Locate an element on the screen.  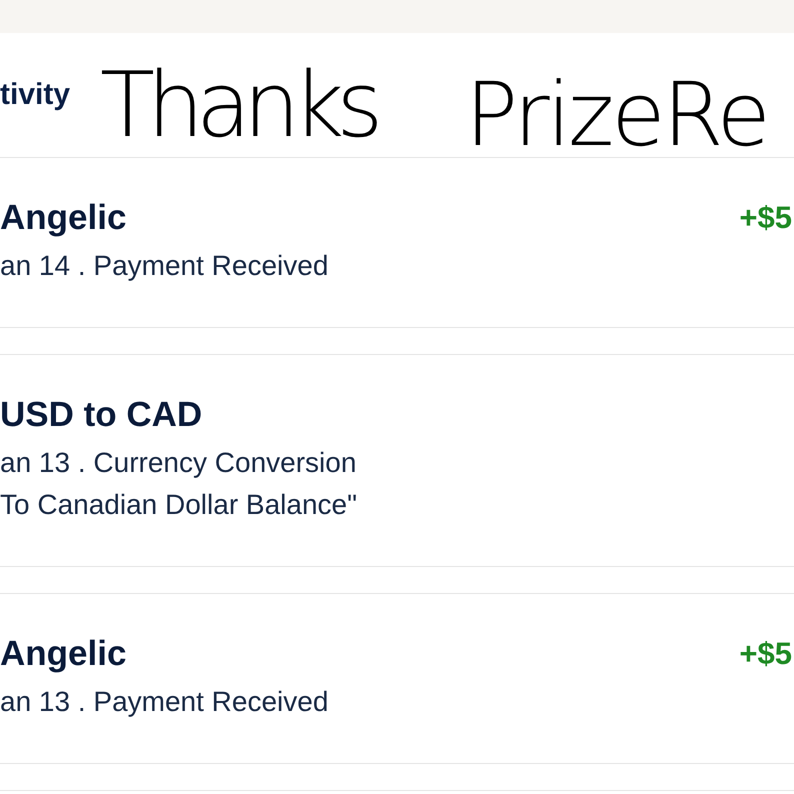
transaction-name: USD to CAD is located at coordinates (102, 415).